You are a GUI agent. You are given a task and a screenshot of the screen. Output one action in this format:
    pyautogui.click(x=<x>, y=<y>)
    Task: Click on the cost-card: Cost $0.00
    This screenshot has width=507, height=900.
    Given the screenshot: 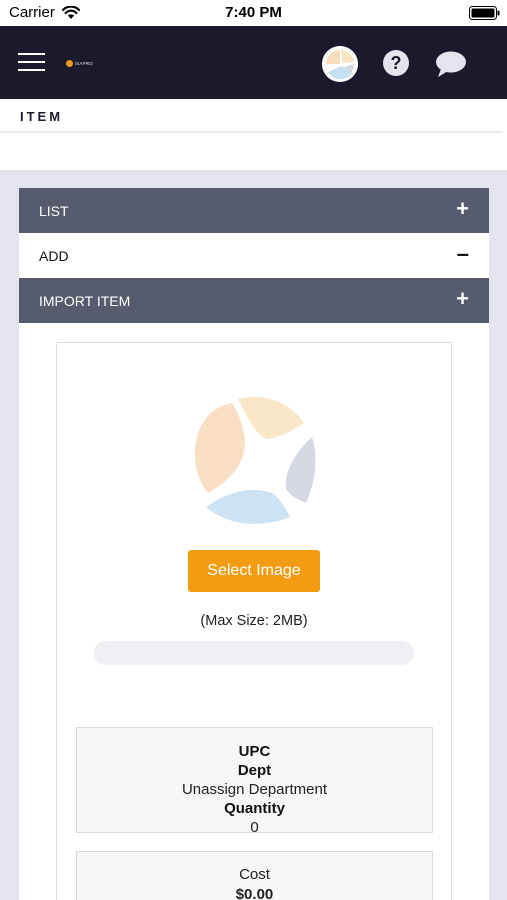 What is the action you would take?
    pyautogui.click(x=254, y=875)
    